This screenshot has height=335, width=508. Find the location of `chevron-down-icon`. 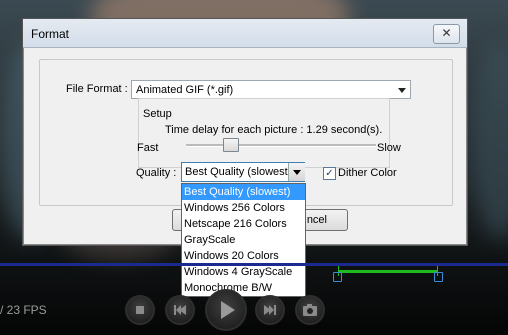

chevron-down-icon is located at coordinates (402, 90).